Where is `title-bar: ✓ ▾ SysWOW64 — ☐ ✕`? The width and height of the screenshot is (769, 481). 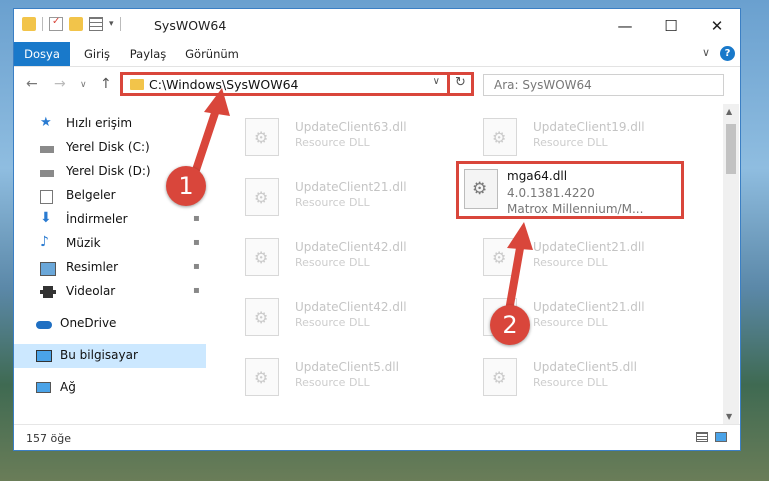 title-bar: ✓ ▾ SysWOW64 — ☐ ✕ is located at coordinates (377, 25).